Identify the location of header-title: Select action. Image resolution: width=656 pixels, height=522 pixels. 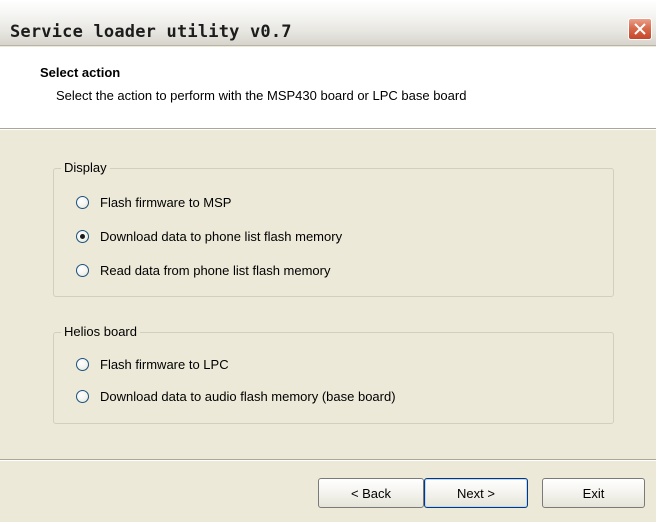
(80, 72).